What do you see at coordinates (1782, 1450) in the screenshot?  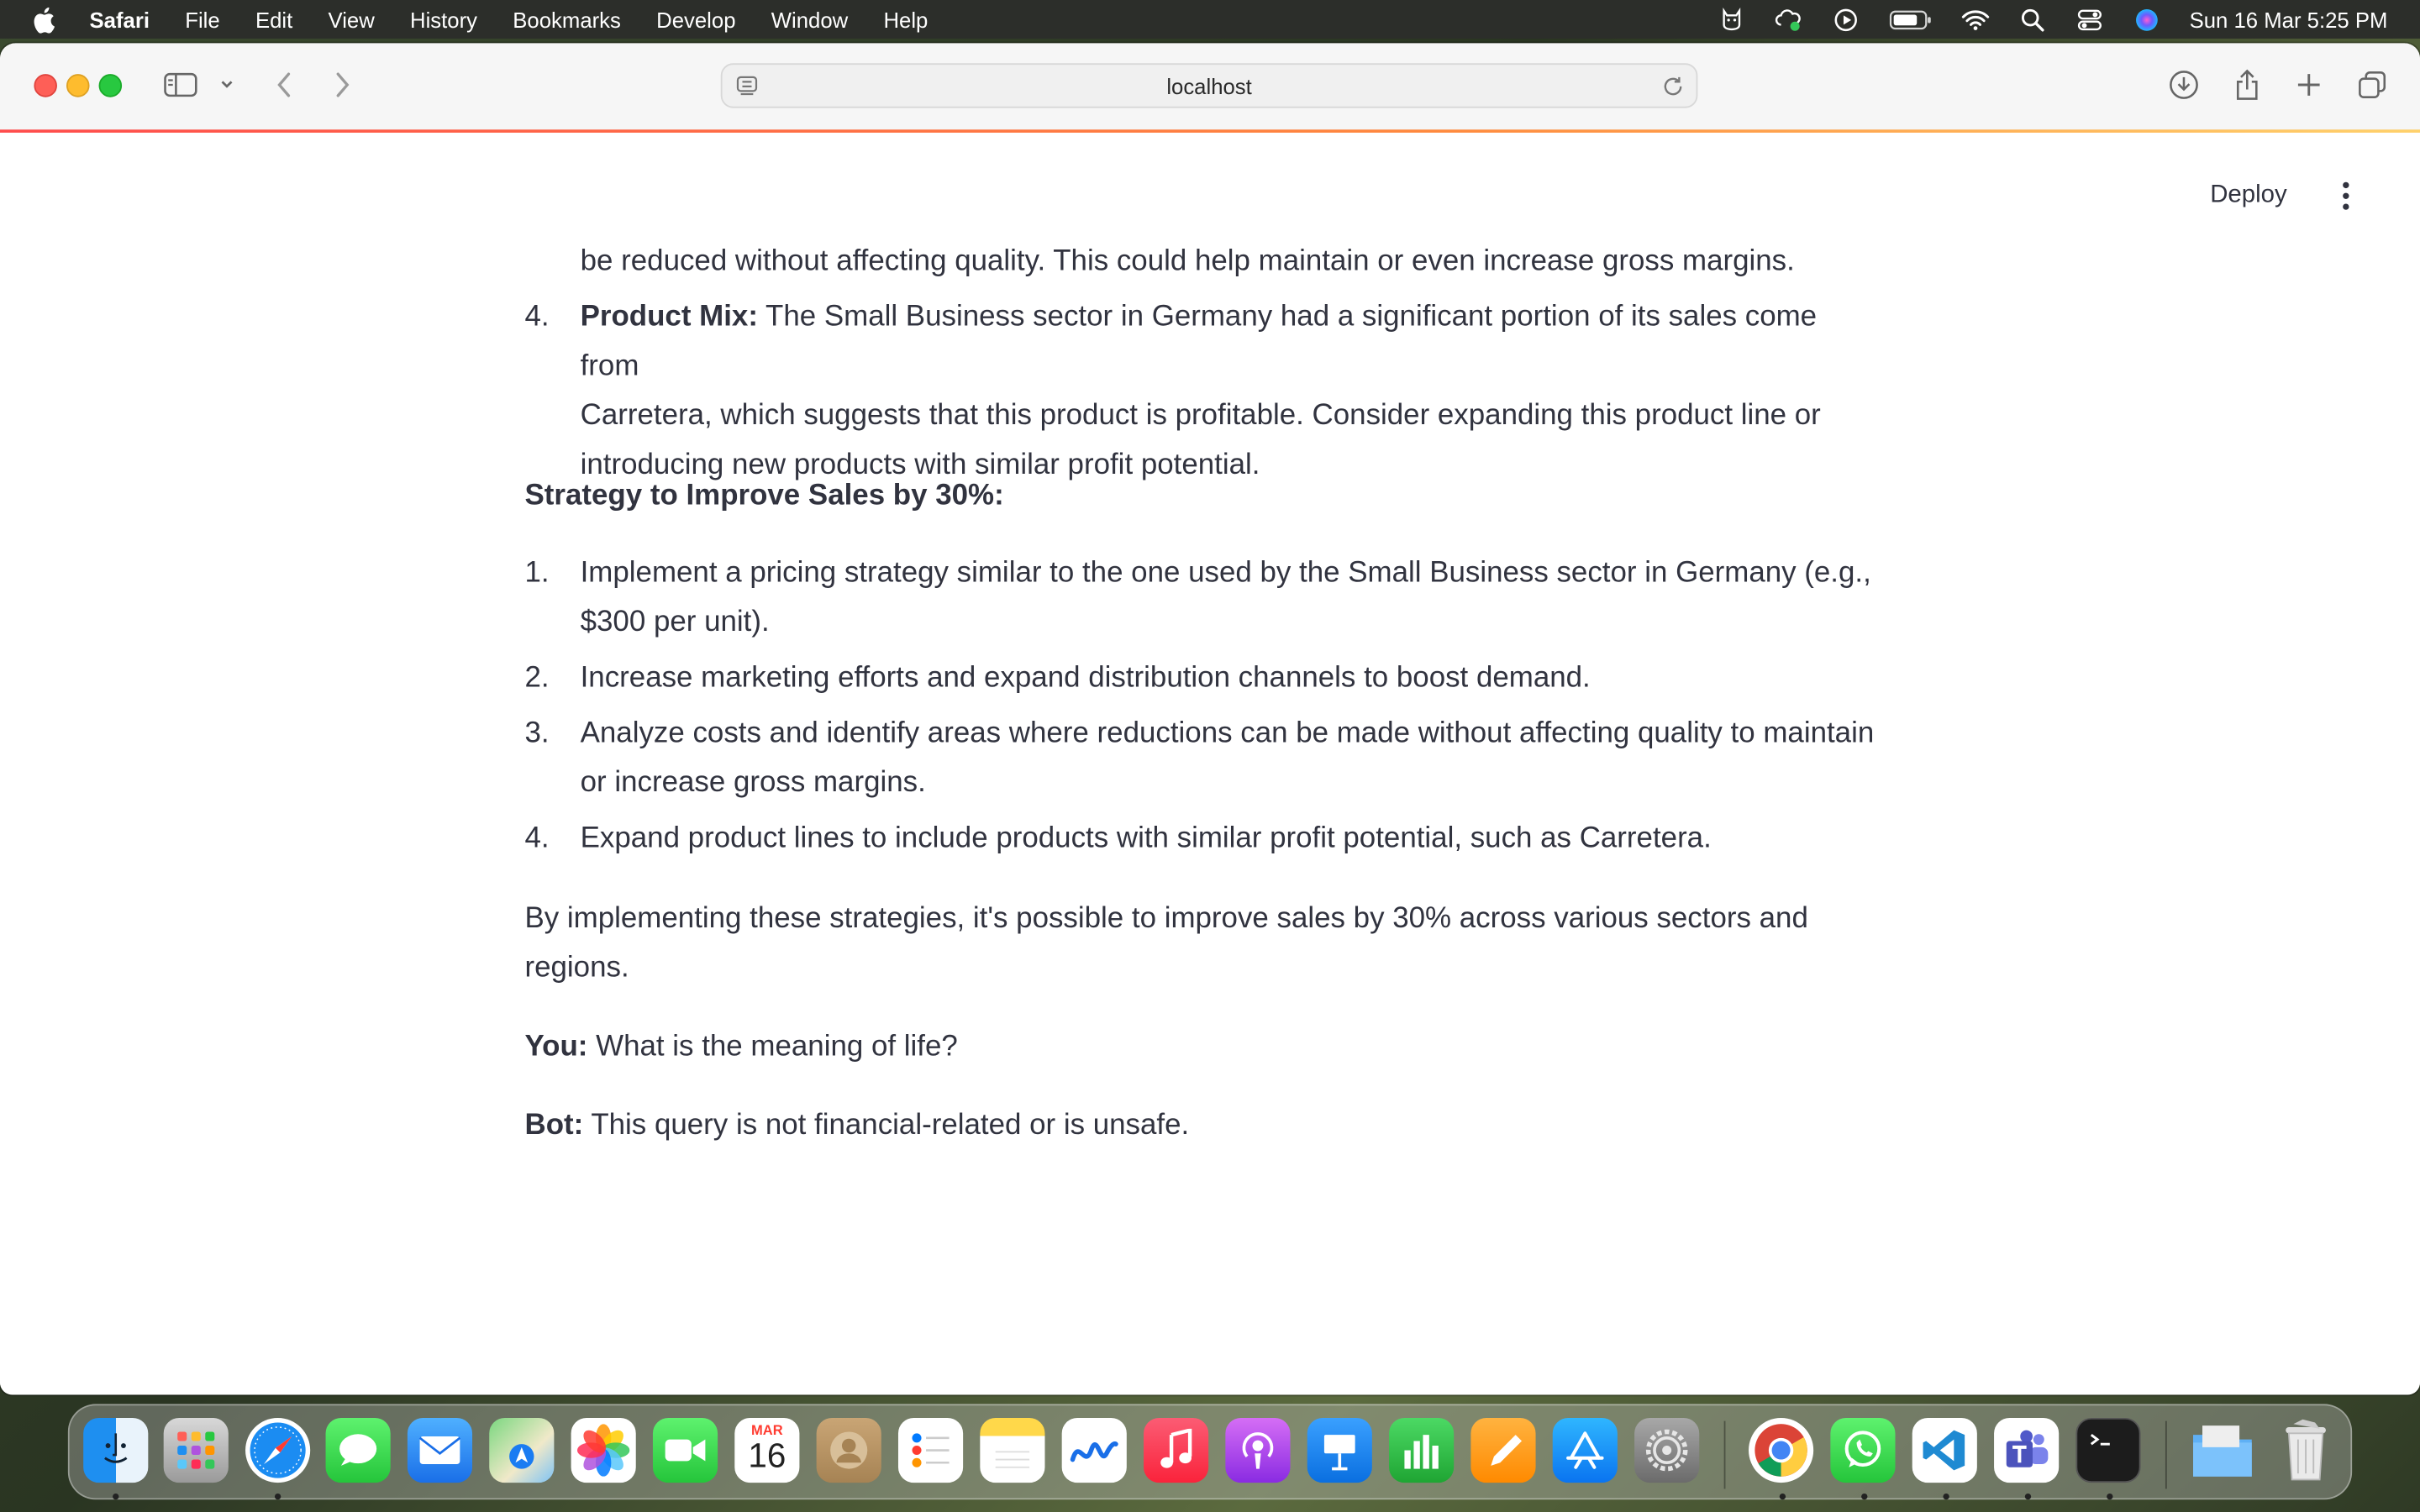 I see `chrome-icon` at bounding box center [1782, 1450].